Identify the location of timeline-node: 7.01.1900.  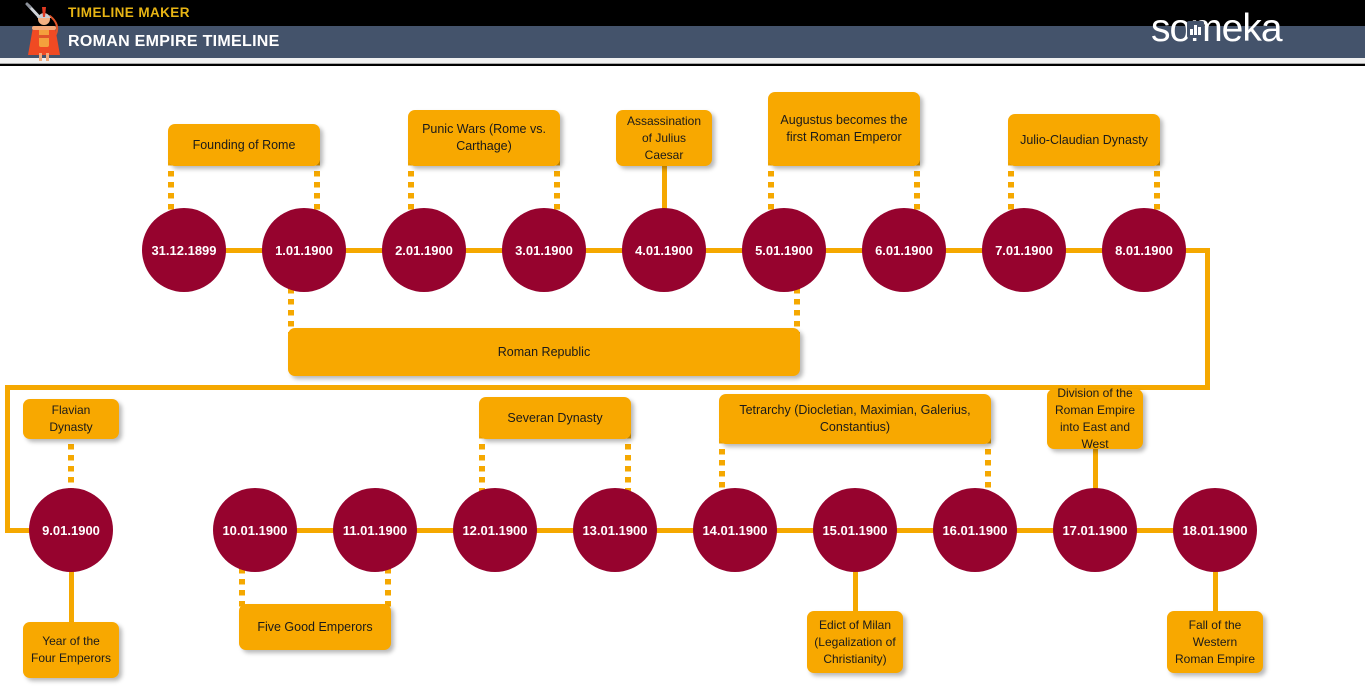
(1024, 250).